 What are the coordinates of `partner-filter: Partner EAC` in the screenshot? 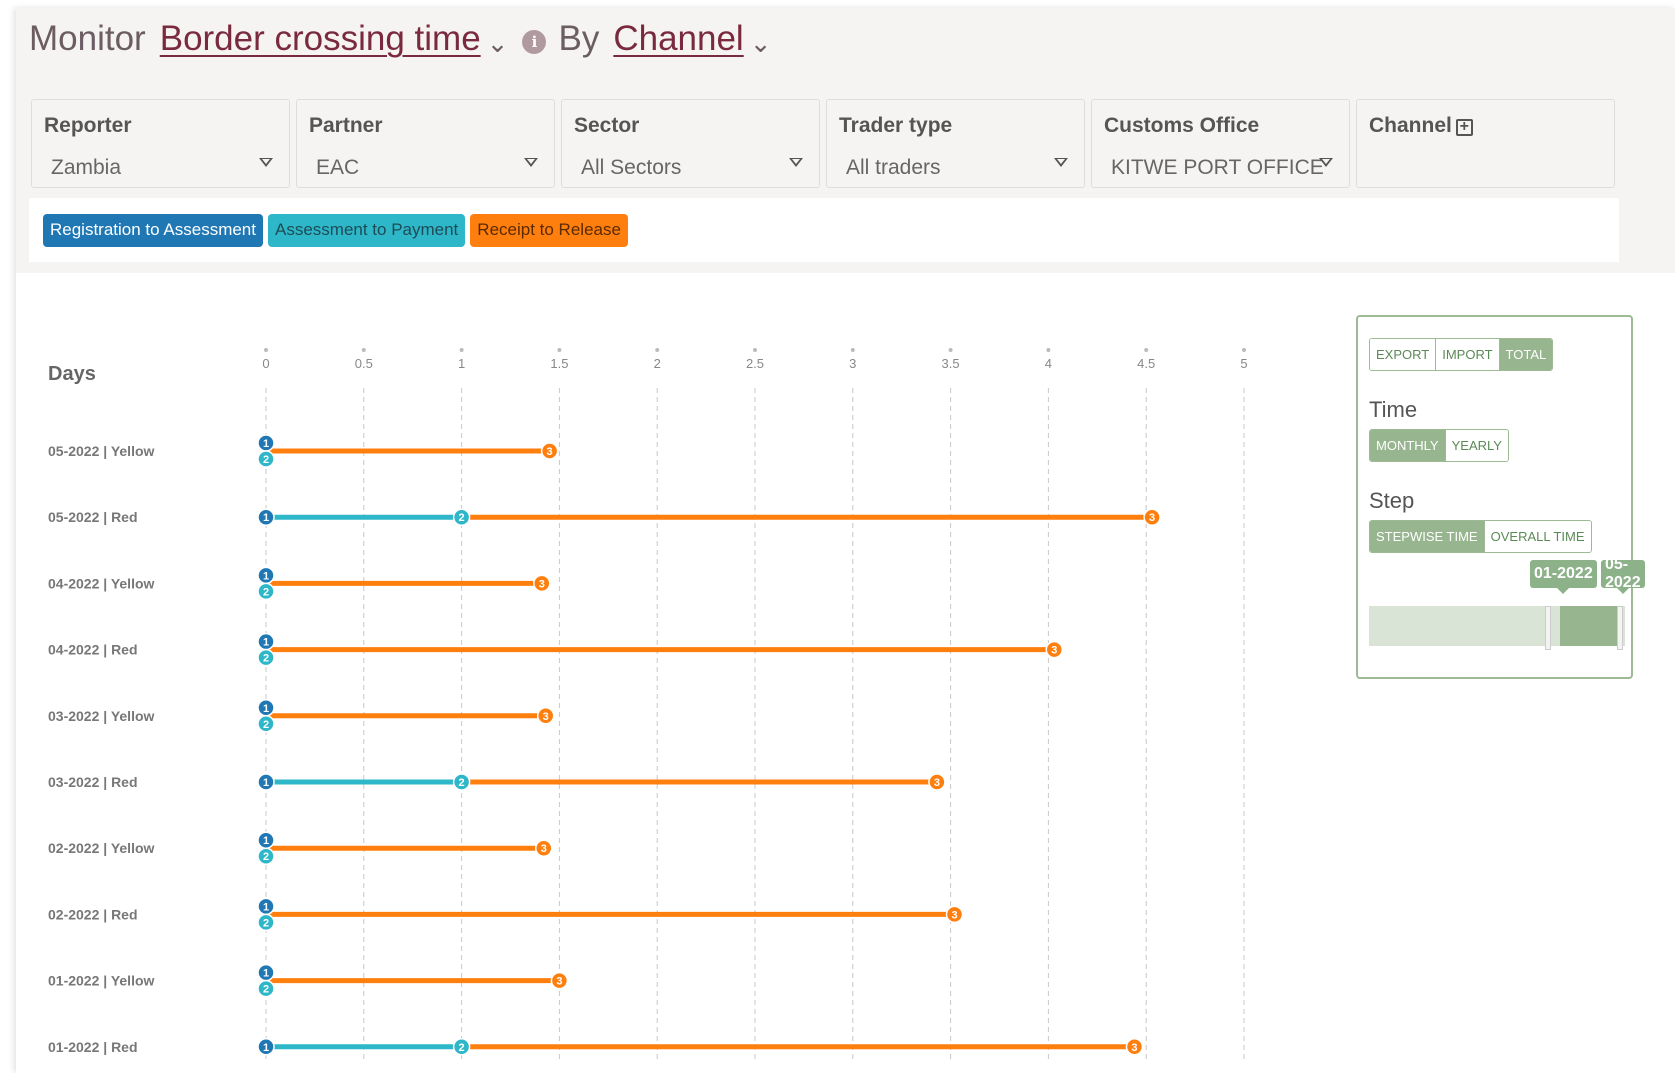 It's located at (425, 143).